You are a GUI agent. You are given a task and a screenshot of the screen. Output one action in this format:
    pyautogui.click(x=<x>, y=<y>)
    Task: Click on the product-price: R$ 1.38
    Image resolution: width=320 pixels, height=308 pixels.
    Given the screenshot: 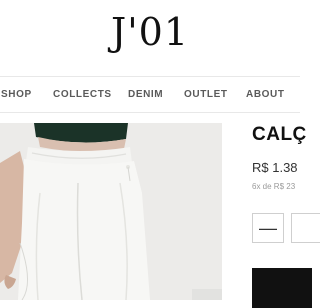 What is the action you would take?
    pyautogui.click(x=275, y=167)
    